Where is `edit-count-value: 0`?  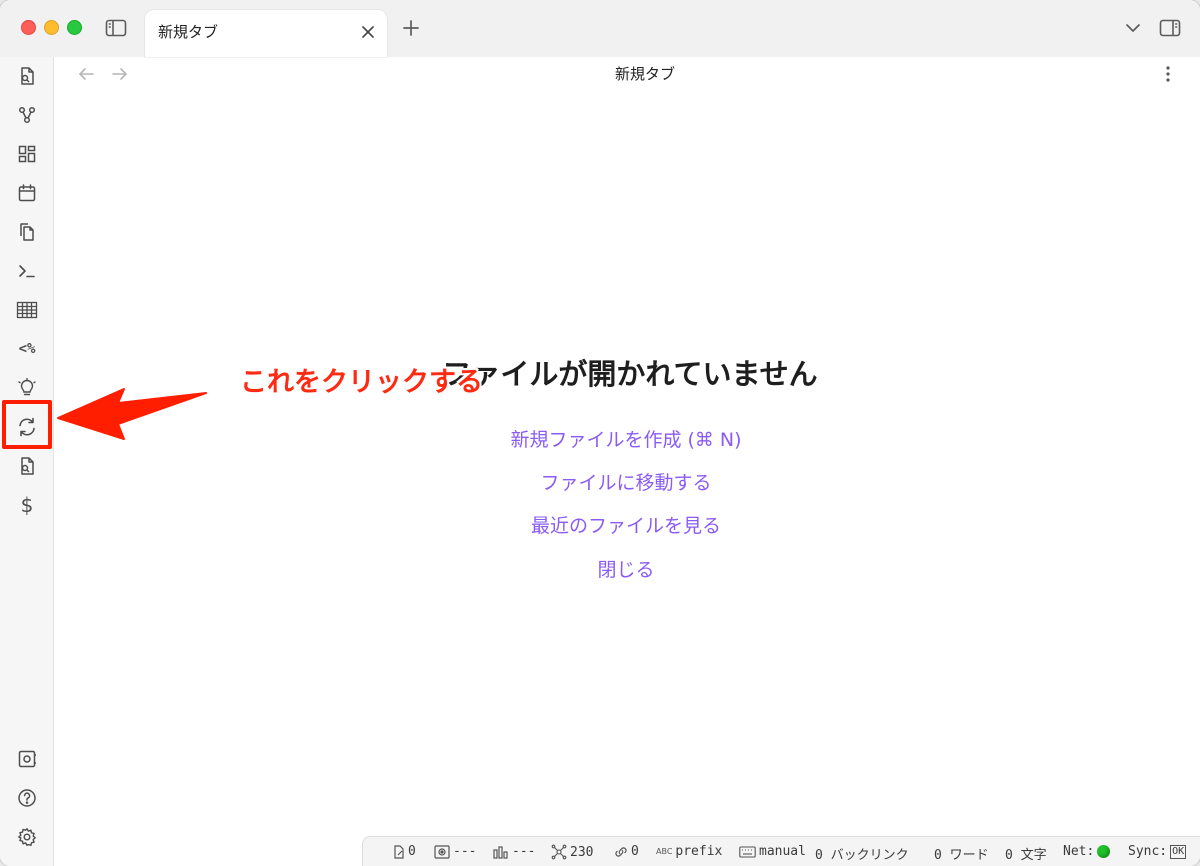
edit-count-value: 0 is located at coordinates (412, 851).